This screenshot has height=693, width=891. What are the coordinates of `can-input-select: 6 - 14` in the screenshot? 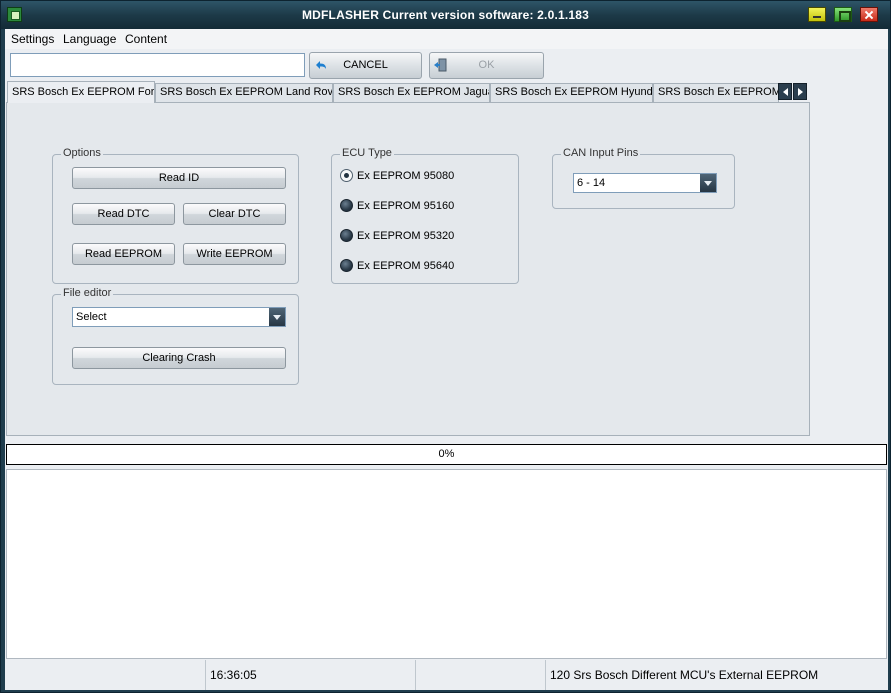 It's located at (645, 183).